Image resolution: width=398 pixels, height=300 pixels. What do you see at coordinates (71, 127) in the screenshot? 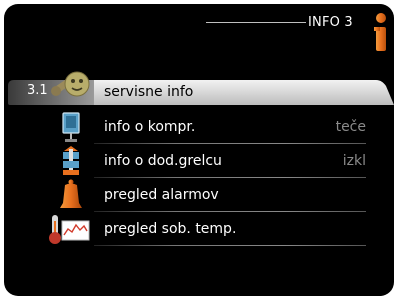
I see `compressor-icon` at bounding box center [71, 127].